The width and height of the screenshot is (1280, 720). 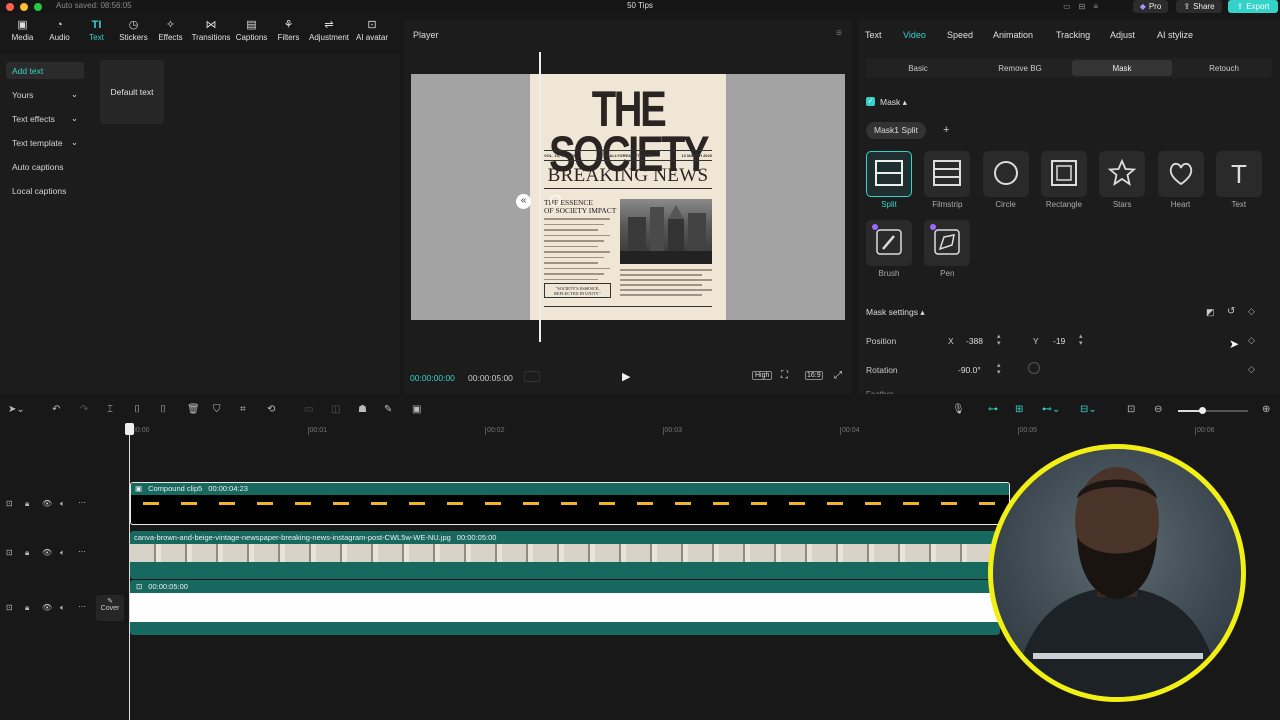 What do you see at coordinates (1059, 341) in the screenshot?
I see `position-y-input: -19` at bounding box center [1059, 341].